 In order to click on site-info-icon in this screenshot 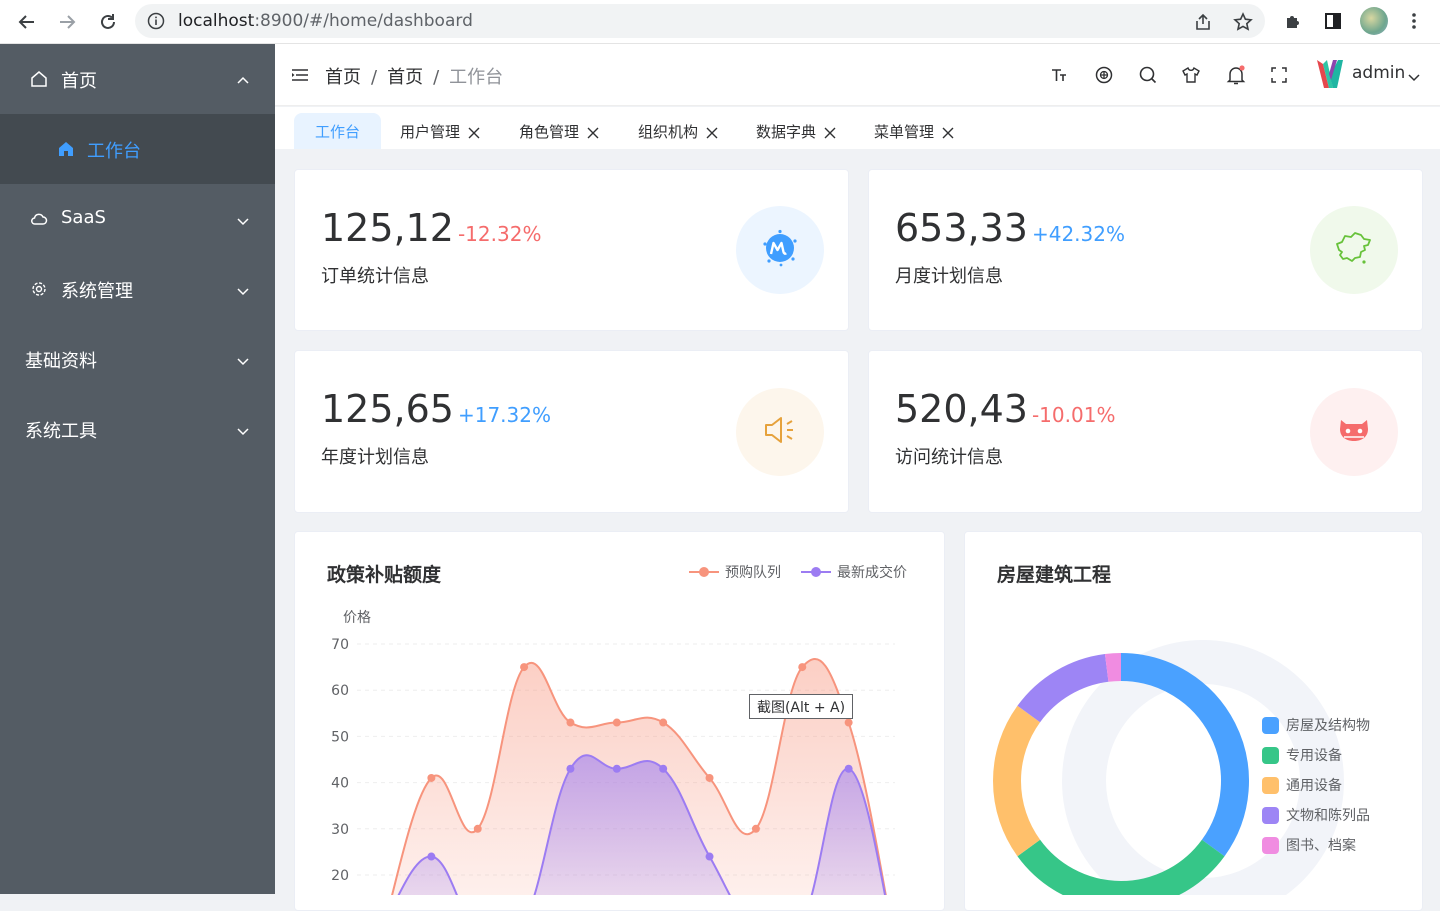, I will do `click(156, 21)`.